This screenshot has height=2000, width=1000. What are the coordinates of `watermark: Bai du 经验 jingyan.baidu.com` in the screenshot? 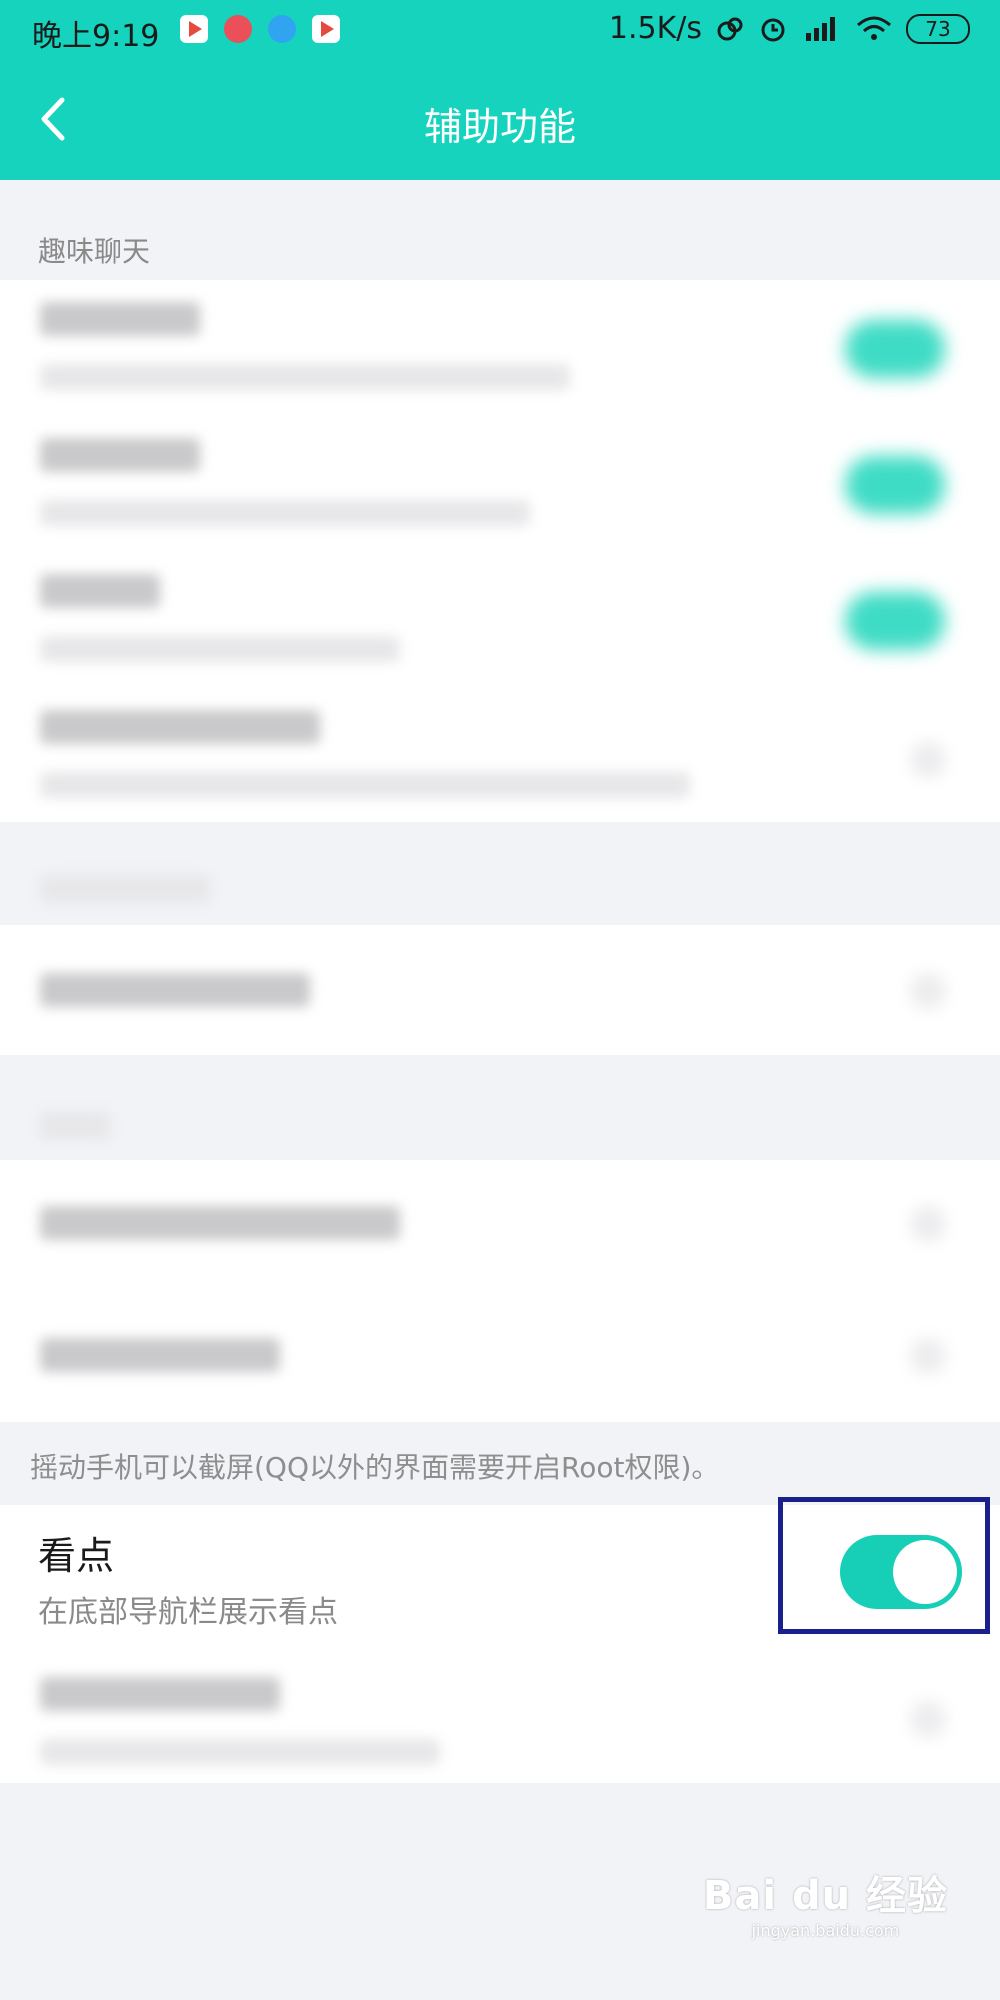 It's located at (825, 1901).